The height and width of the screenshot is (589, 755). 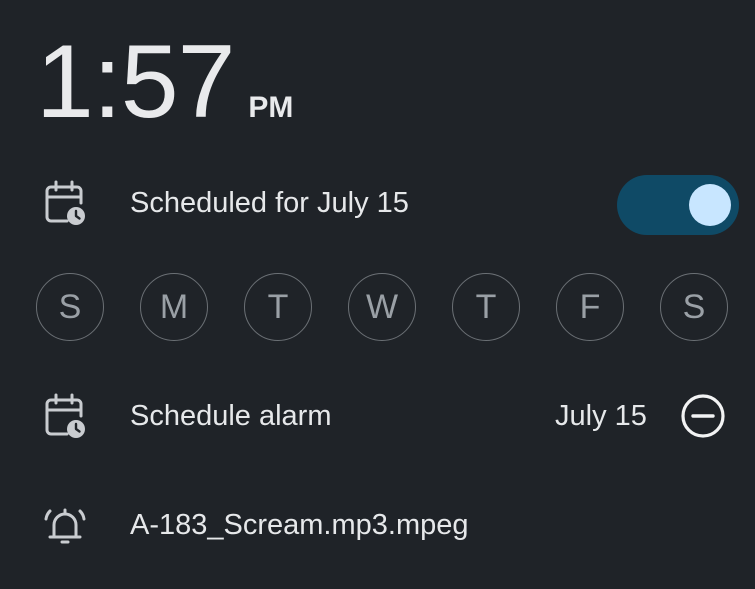 What do you see at coordinates (486, 307) in the screenshot?
I see `day-thursday: T` at bounding box center [486, 307].